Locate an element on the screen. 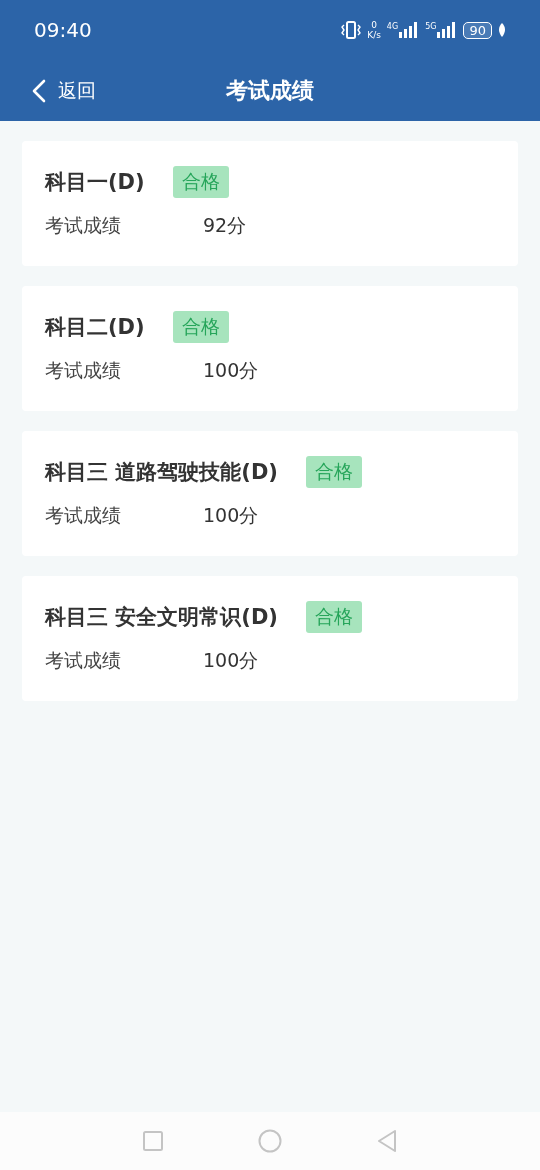  back-button: 返回 is located at coordinates (64, 90).